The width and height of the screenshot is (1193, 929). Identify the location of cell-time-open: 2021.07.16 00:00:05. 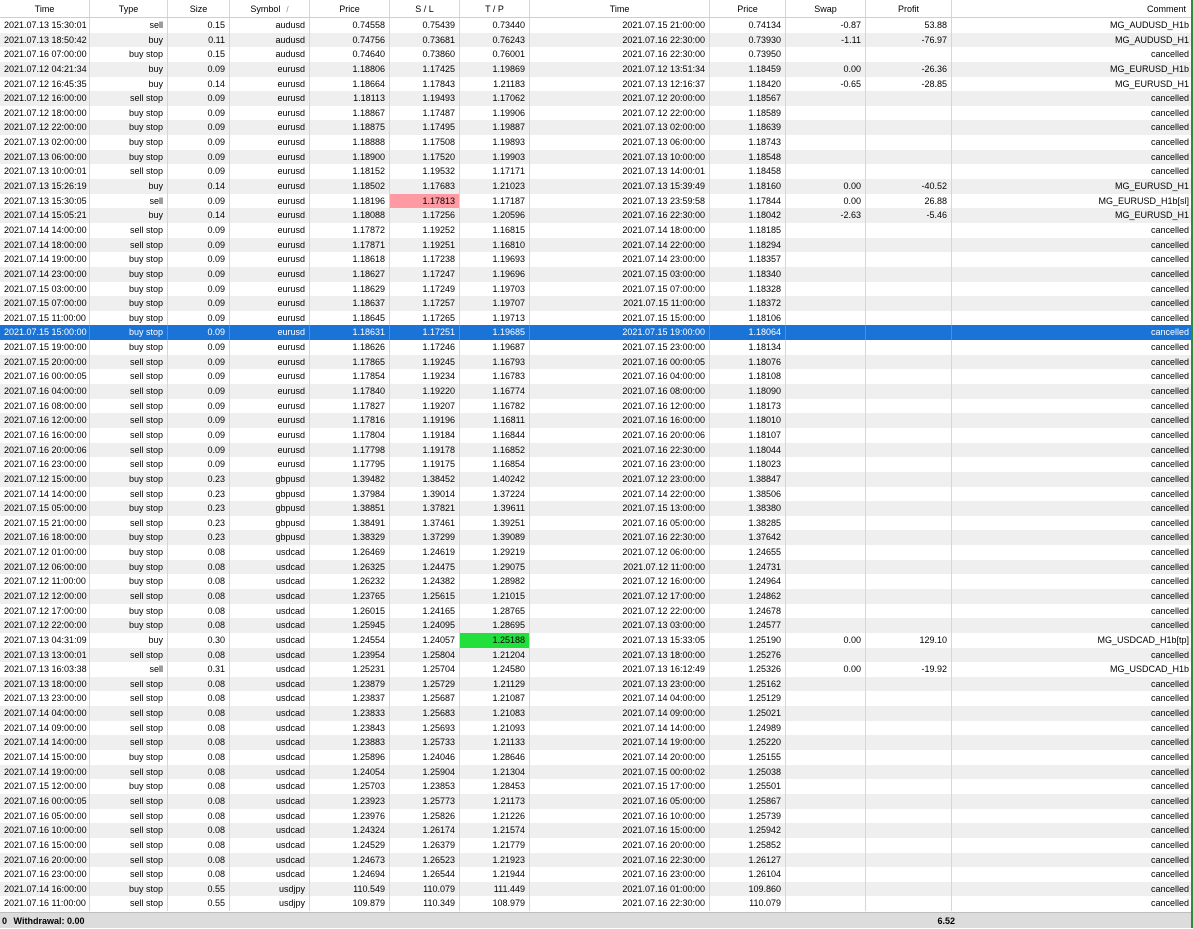
(45, 801).